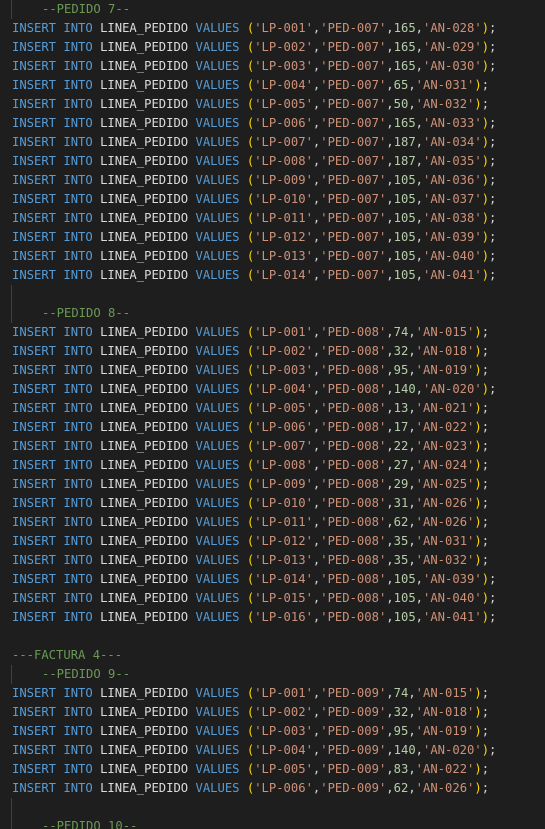 The image size is (545, 829). What do you see at coordinates (401, 465) in the screenshot?
I see `value-qty: 27` at bounding box center [401, 465].